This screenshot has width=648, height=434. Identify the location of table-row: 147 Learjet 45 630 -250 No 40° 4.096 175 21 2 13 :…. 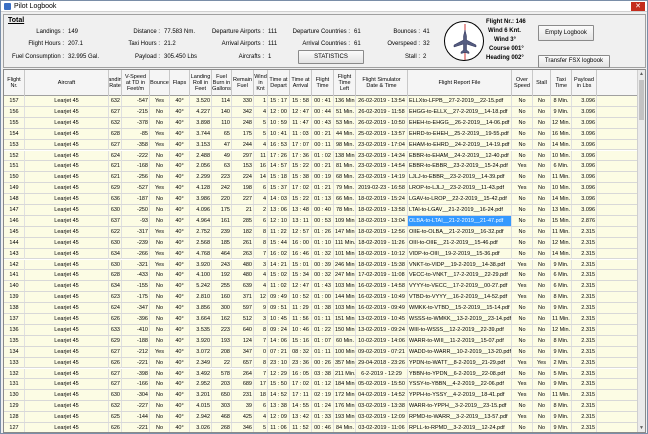
(320, 210).